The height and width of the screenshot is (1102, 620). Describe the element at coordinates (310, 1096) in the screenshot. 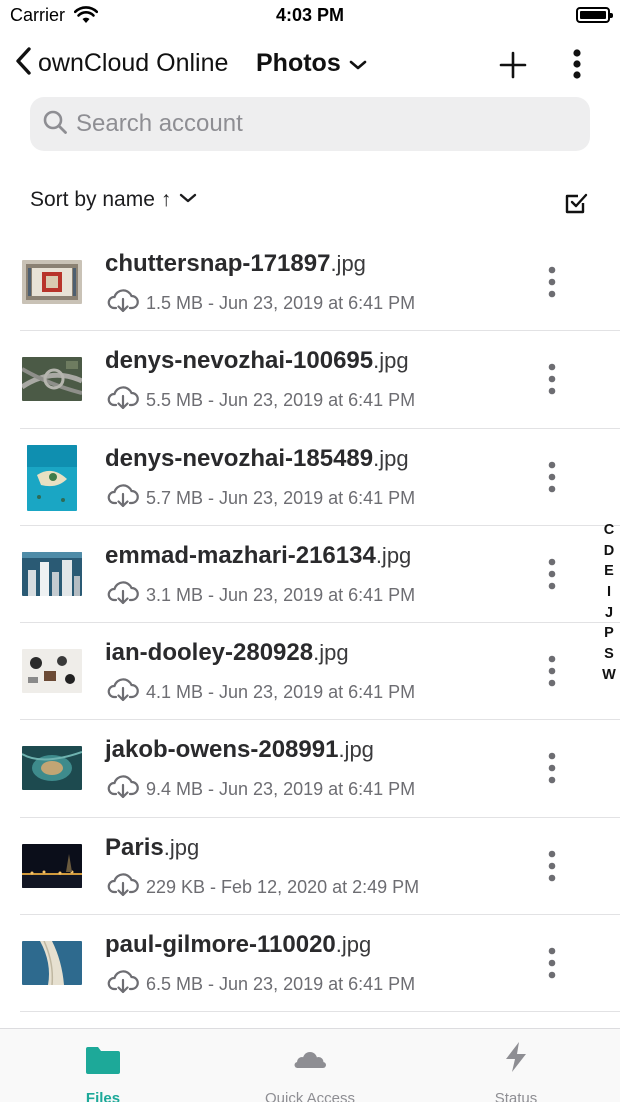

I see `tab-label: Quick Access` at that location.